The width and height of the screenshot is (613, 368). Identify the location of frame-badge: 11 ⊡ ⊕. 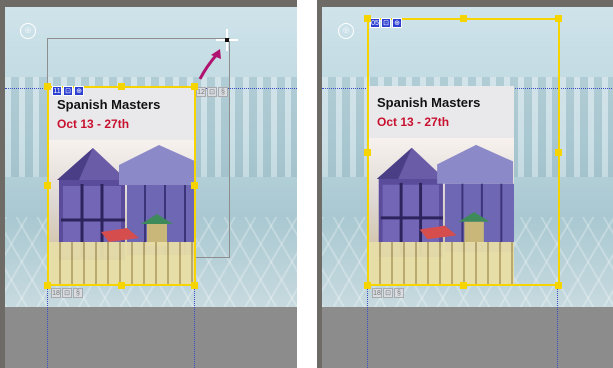
(68, 91).